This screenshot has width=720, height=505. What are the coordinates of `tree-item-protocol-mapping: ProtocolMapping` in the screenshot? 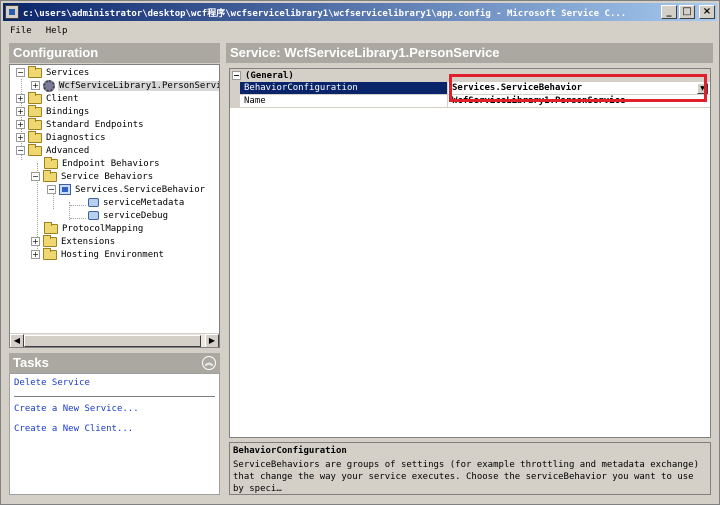 It's located at (94, 228).